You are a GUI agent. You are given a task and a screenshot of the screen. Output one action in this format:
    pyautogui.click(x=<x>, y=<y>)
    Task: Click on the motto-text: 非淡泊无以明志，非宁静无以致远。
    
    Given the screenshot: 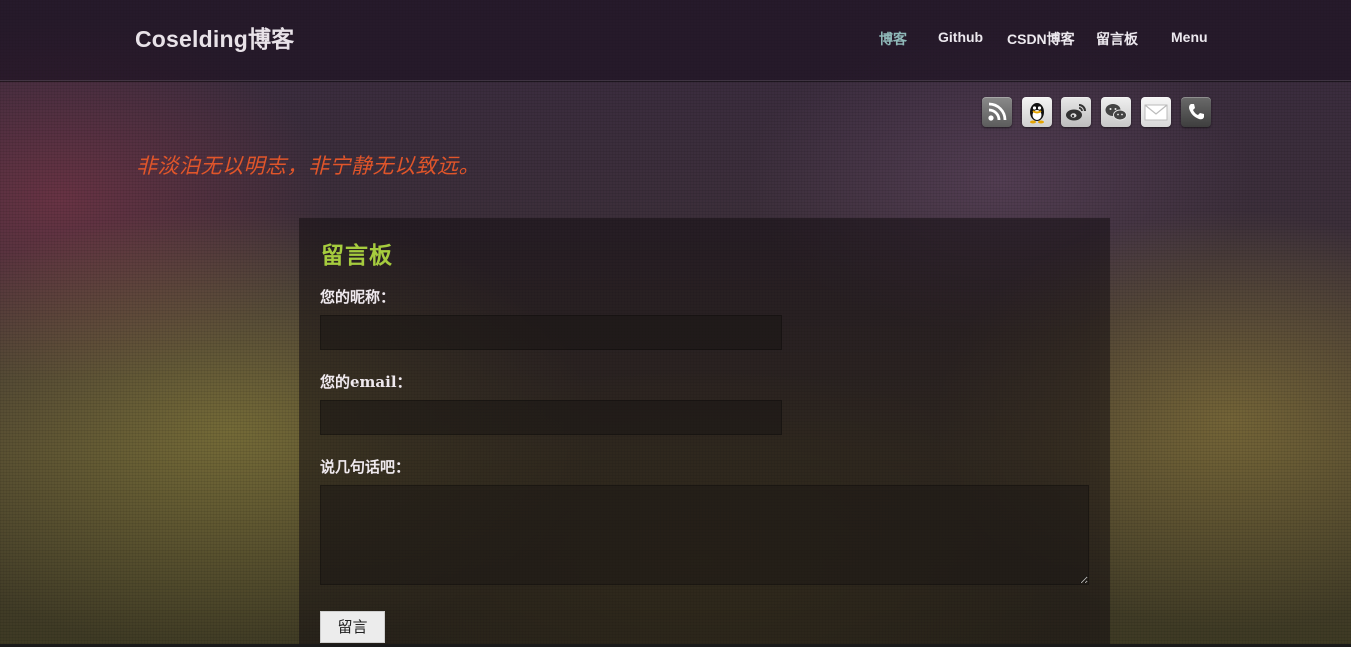 What is the action you would take?
    pyautogui.click(x=308, y=166)
    